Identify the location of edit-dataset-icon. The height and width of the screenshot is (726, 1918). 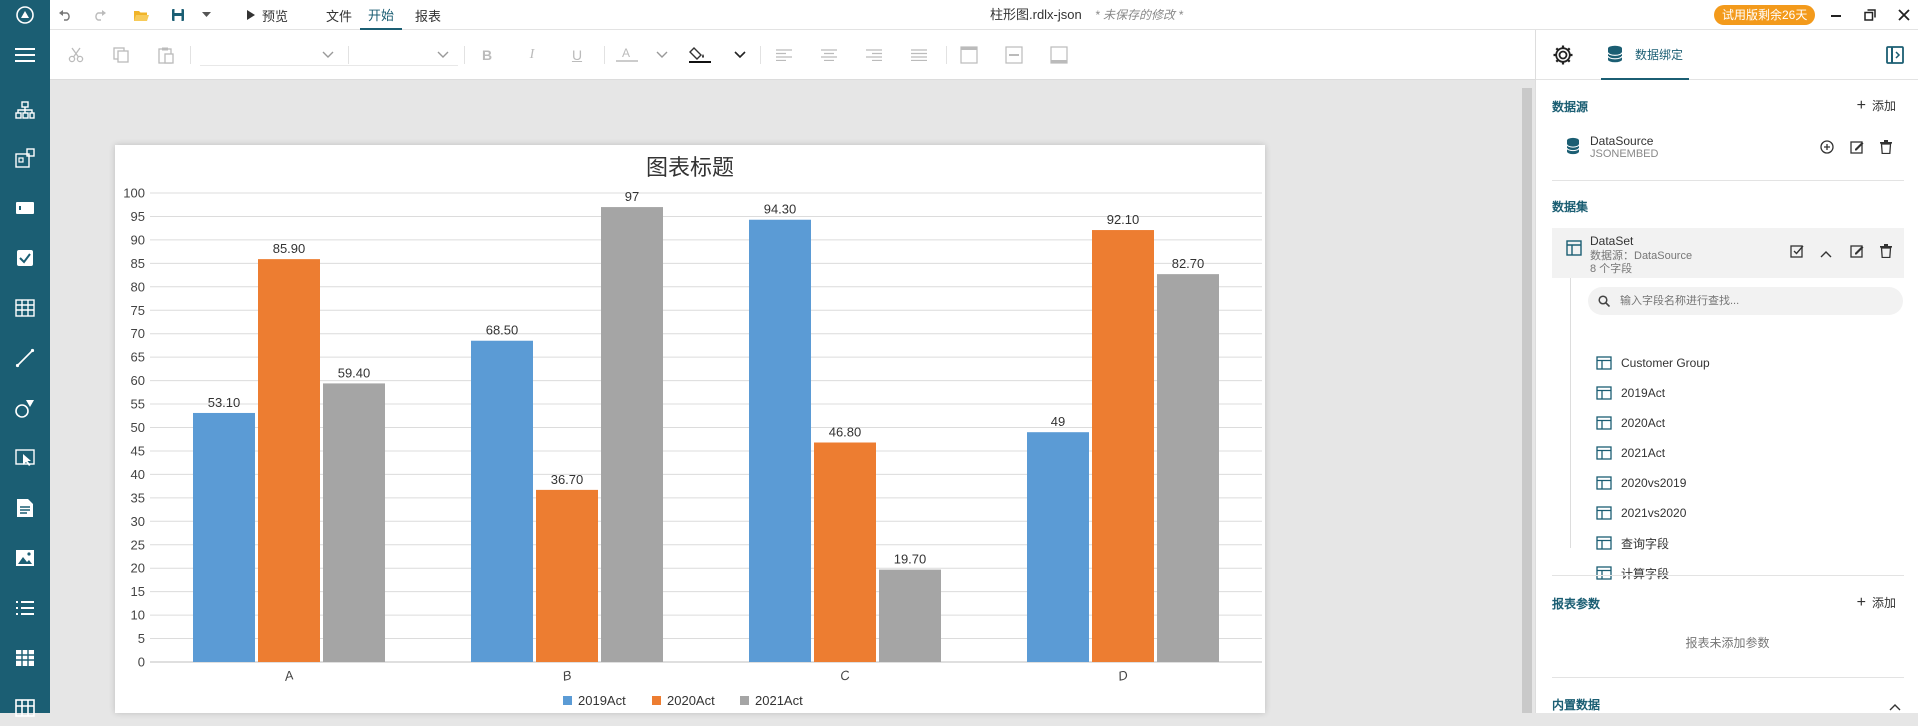
(1857, 253).